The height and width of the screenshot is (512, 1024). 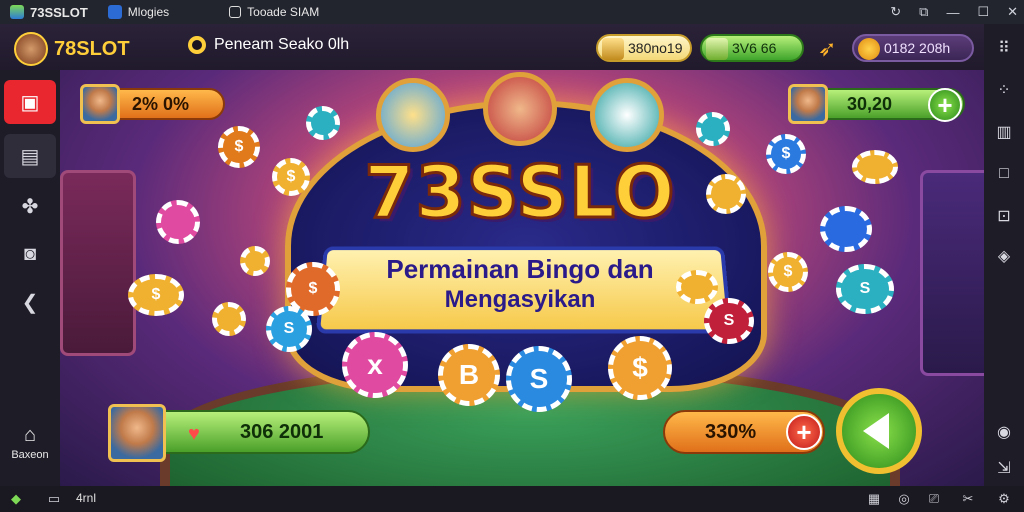 What do you see at coordinates (1012, 12) in the screenshot?
I see `close-icon: ✕` at bounding box center [1012, 12].